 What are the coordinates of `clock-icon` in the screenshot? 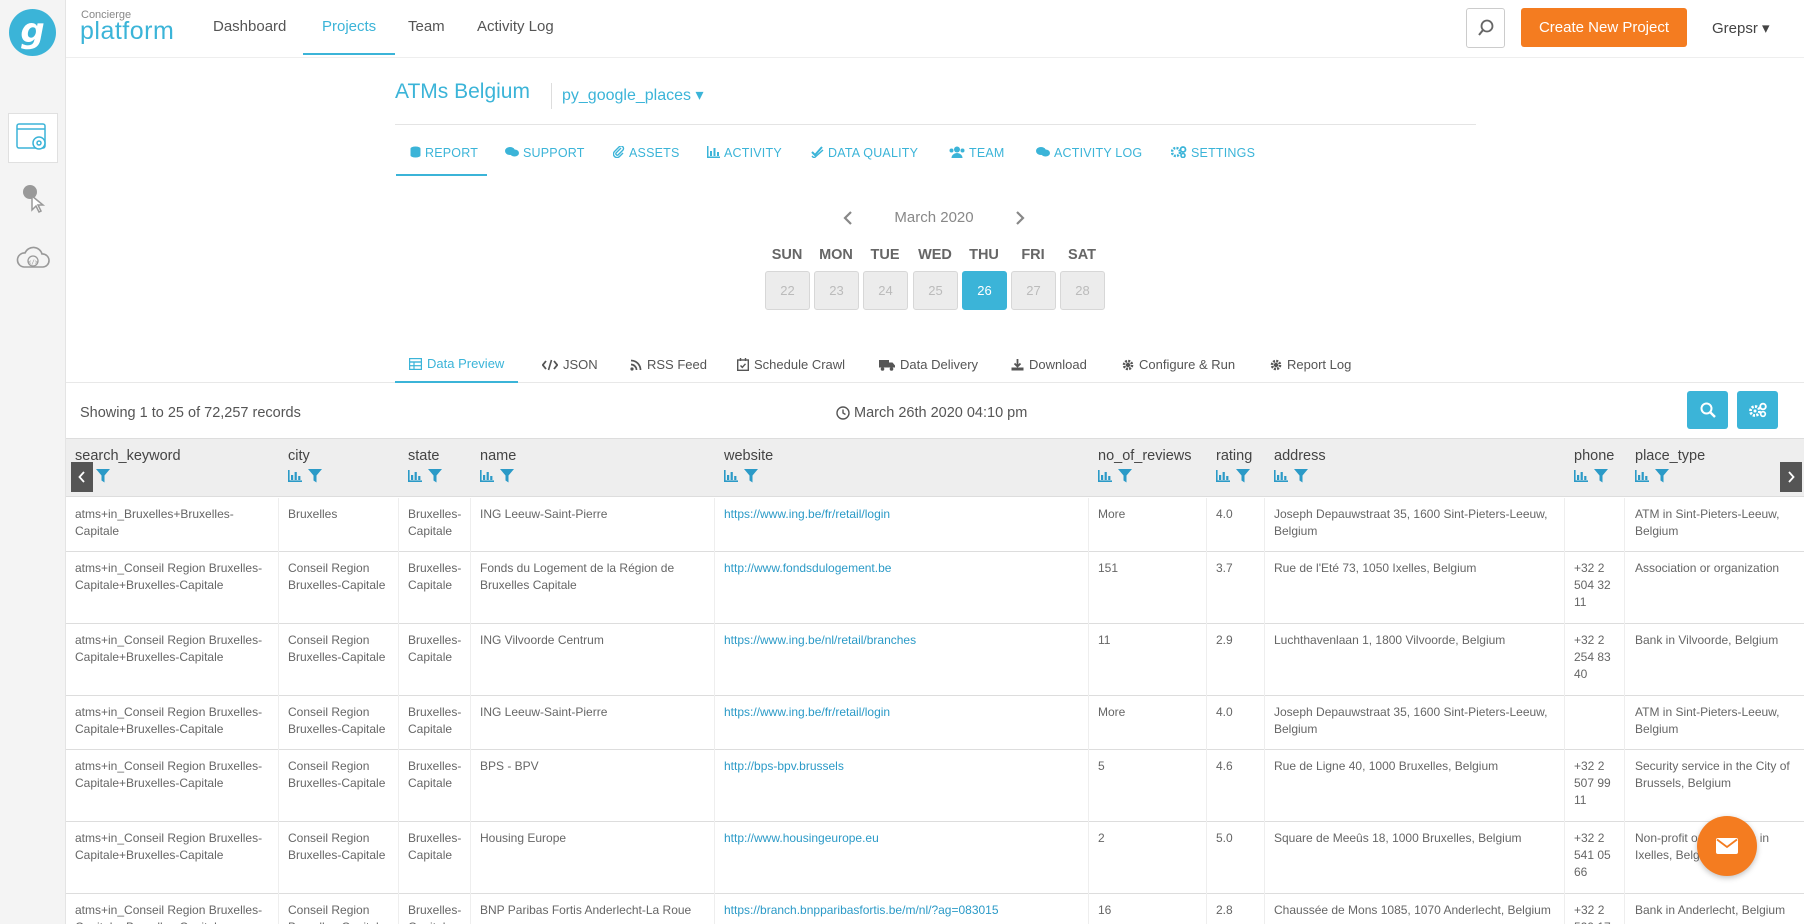 It's located at (843, 413).